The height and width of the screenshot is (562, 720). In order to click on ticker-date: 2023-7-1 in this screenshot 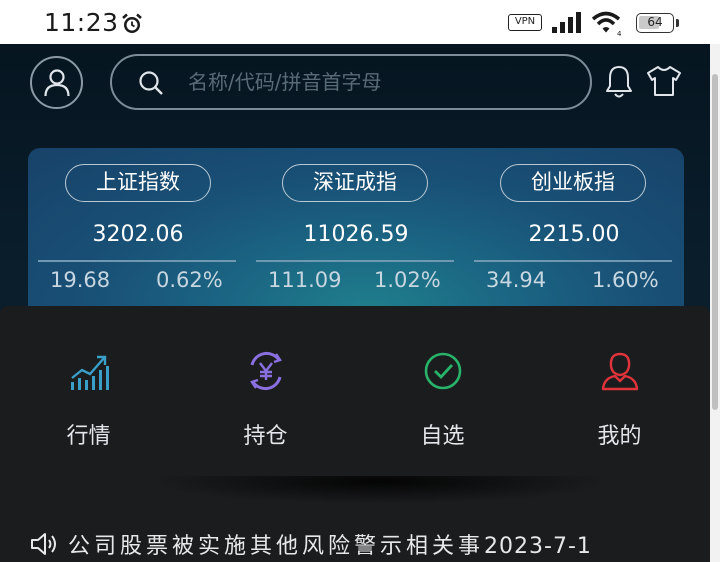, I will do `click(538, 546)`.